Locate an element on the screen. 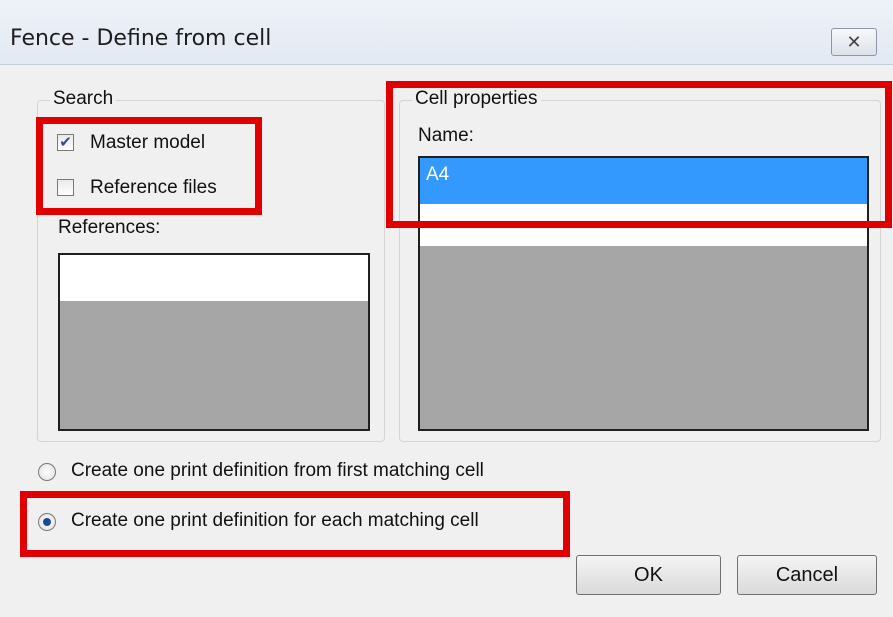  highlight-cell-properties is located at coordinates (639, 154).